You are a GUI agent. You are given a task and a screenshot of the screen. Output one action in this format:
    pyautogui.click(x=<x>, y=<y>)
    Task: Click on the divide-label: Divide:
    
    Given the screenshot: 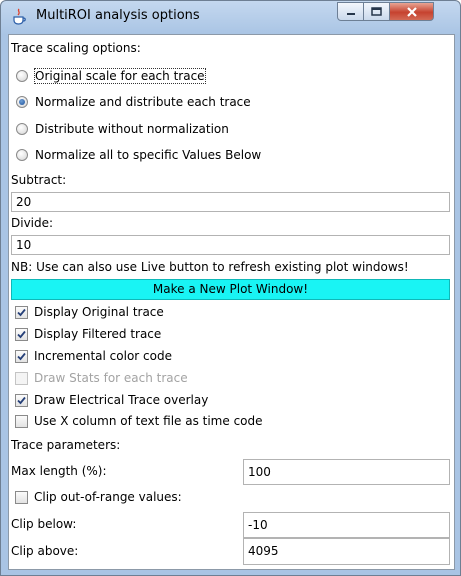 What is the action you would take?
    pyautogui.click(x=32, y=223)
    